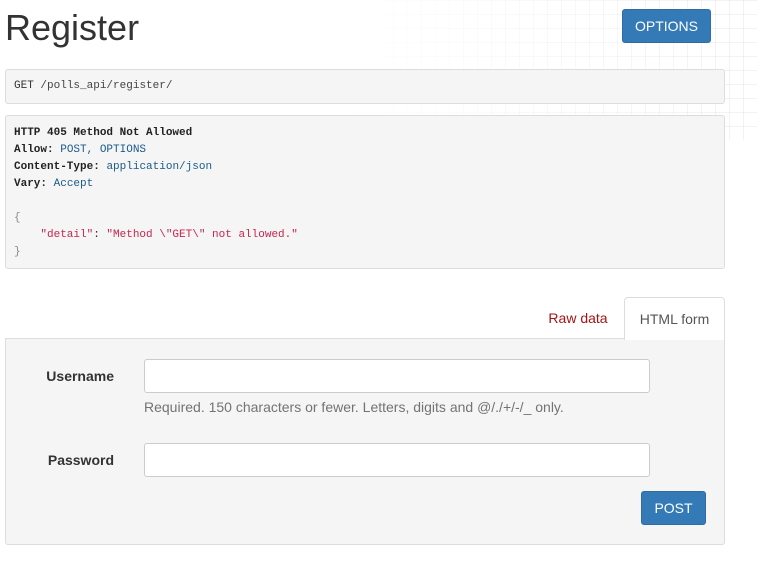  Describe the element at coordinates (666, 26) in the screenshot. I see `options-button: OPTIONS` at that location.